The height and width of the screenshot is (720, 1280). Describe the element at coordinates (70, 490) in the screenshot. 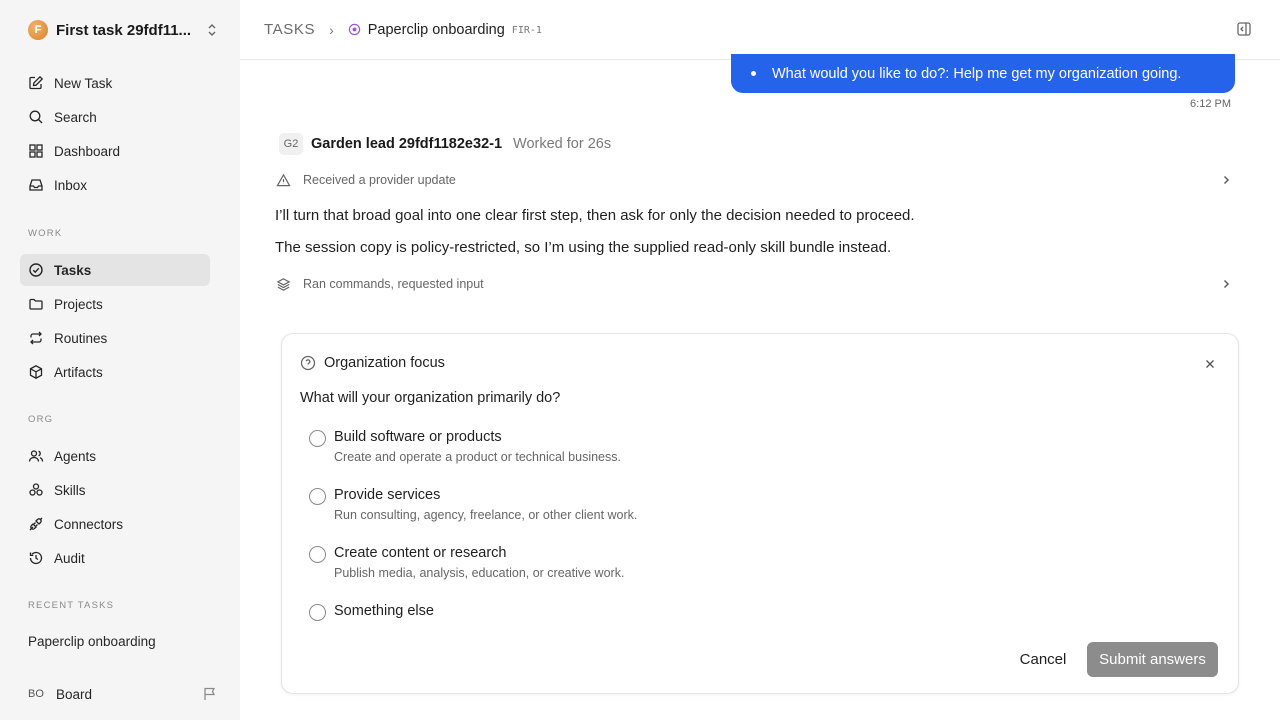

I see `nav-label: Skills` at that location.